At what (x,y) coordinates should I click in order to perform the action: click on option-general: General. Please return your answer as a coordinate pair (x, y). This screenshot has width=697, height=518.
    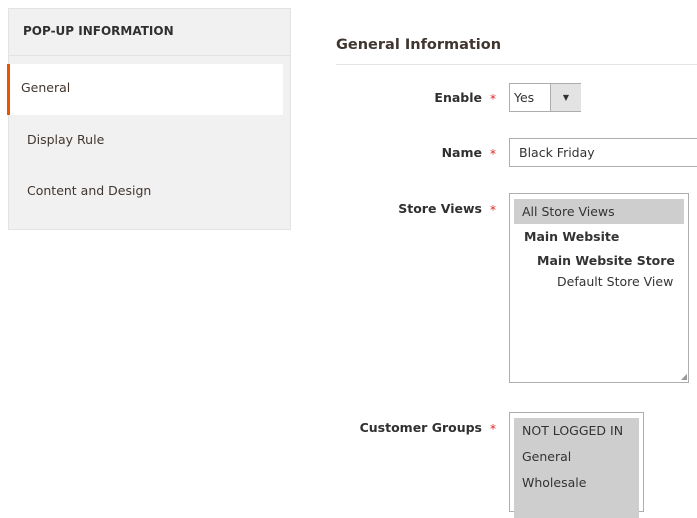
    Looking at the image, I should click on (576, 457).